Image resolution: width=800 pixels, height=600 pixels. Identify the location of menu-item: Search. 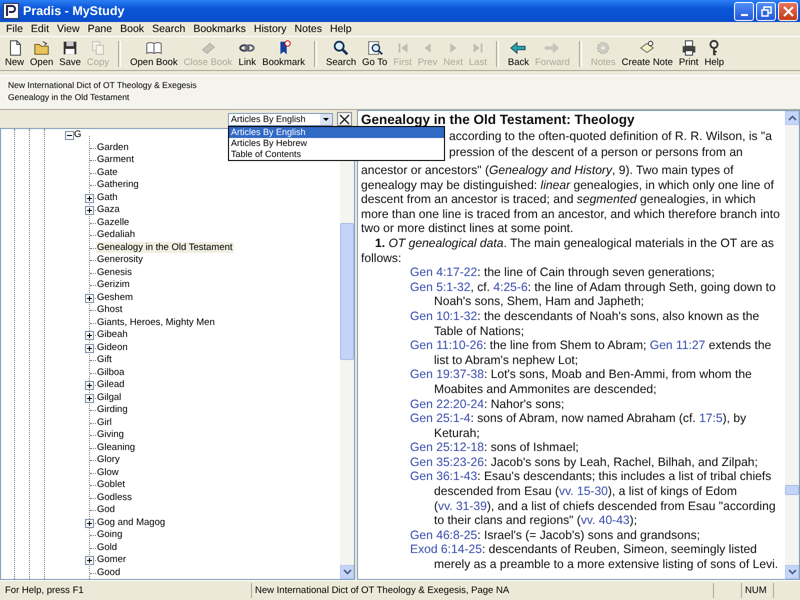
(169, 29).